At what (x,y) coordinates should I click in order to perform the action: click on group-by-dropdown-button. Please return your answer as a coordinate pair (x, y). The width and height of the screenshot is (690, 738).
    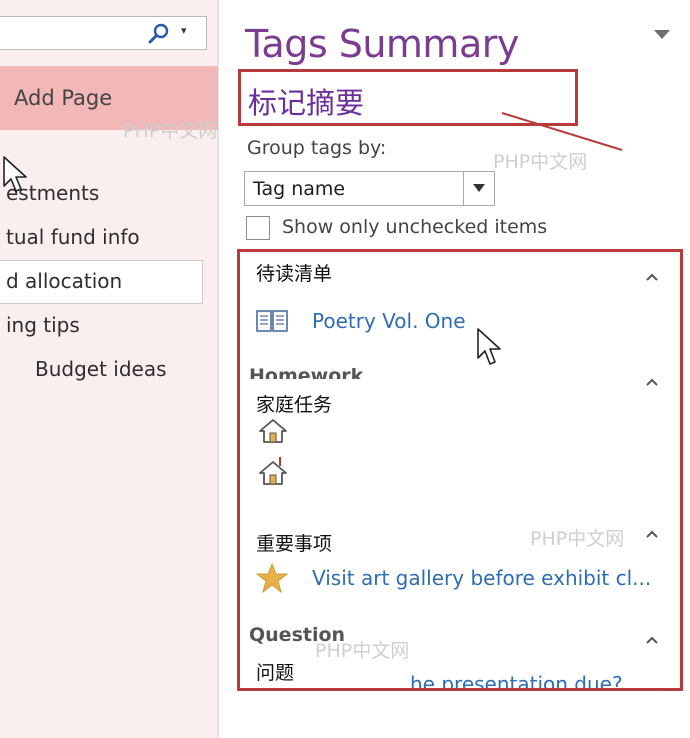
    Looking at the image, I should click on (478, 188).